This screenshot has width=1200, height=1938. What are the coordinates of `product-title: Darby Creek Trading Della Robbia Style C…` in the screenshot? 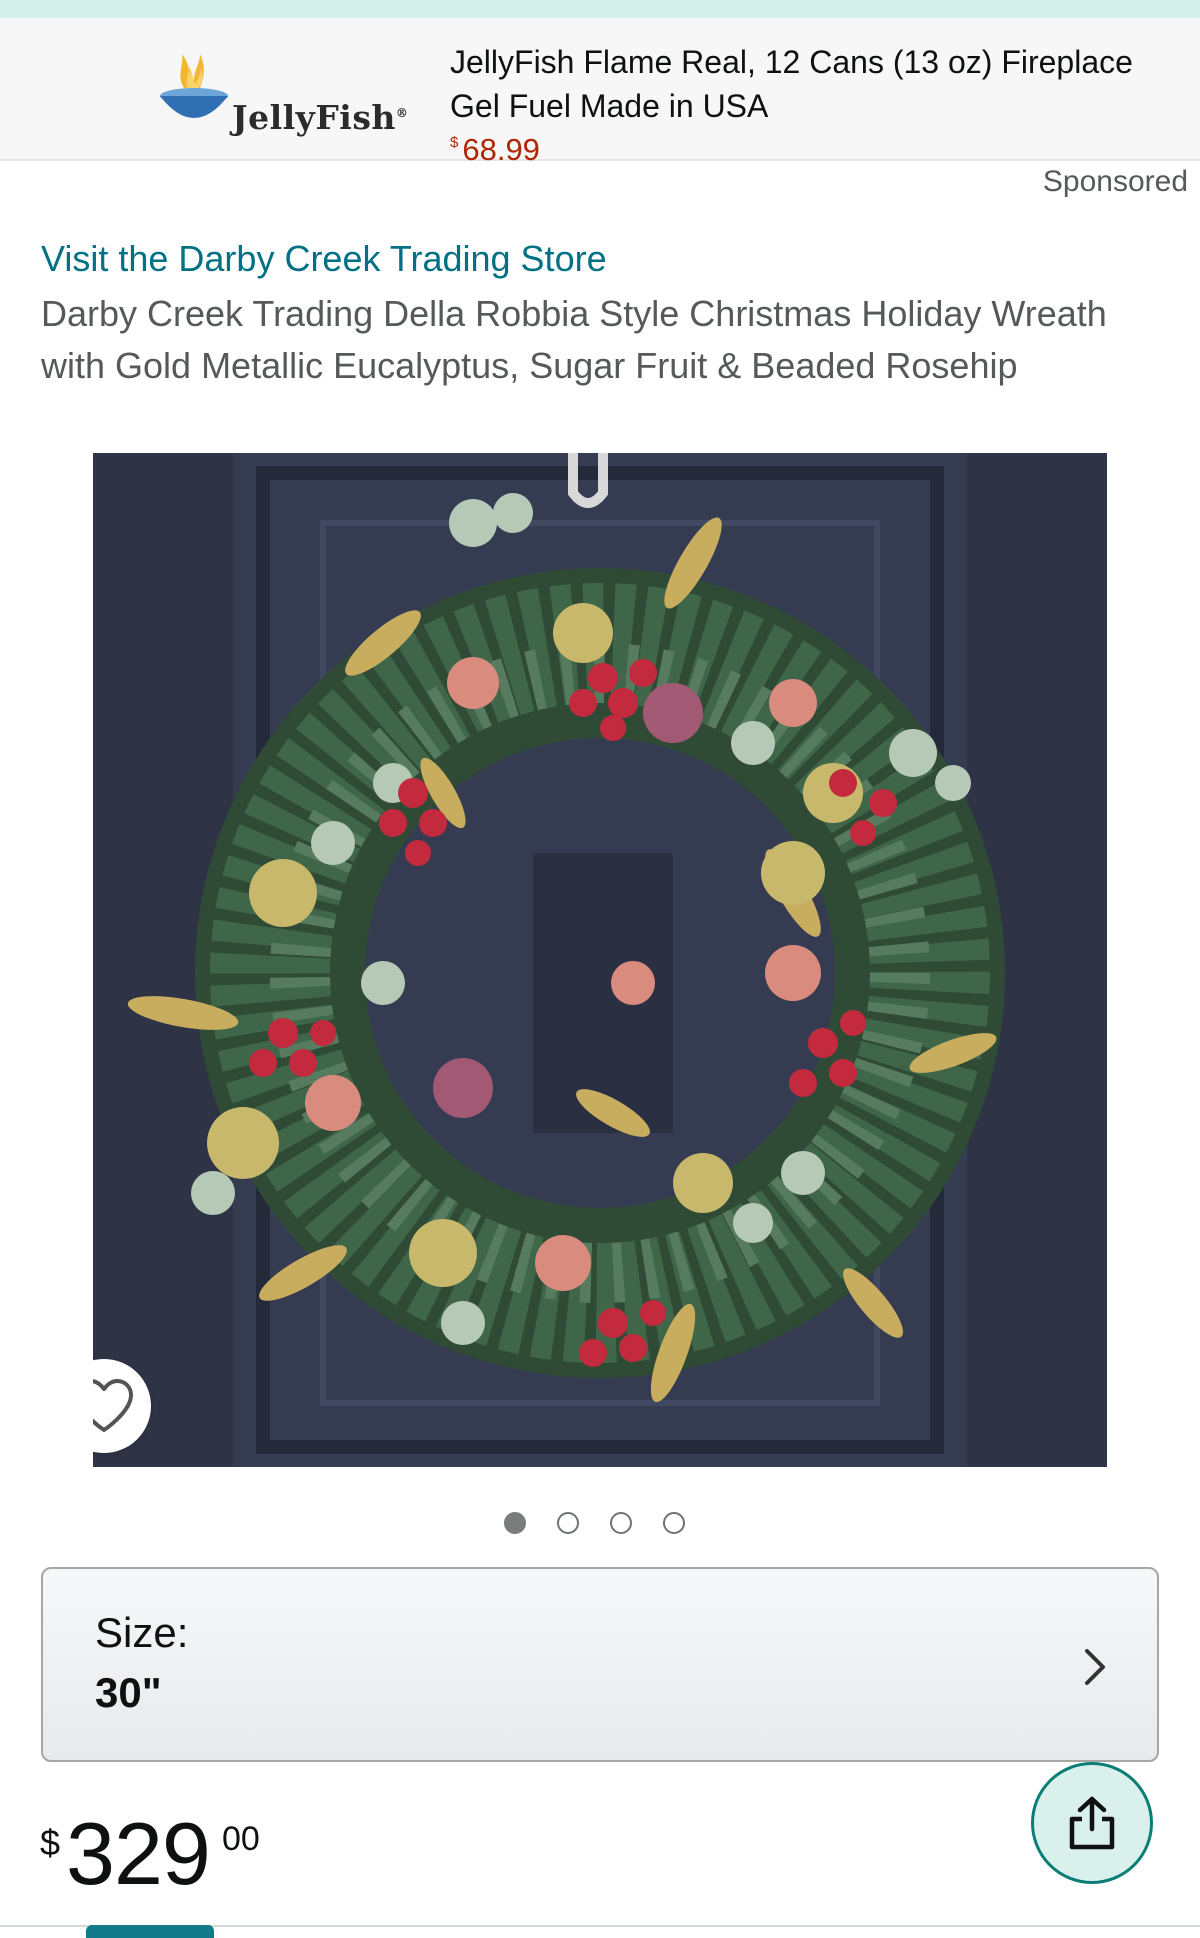 It's located at (574, 339).